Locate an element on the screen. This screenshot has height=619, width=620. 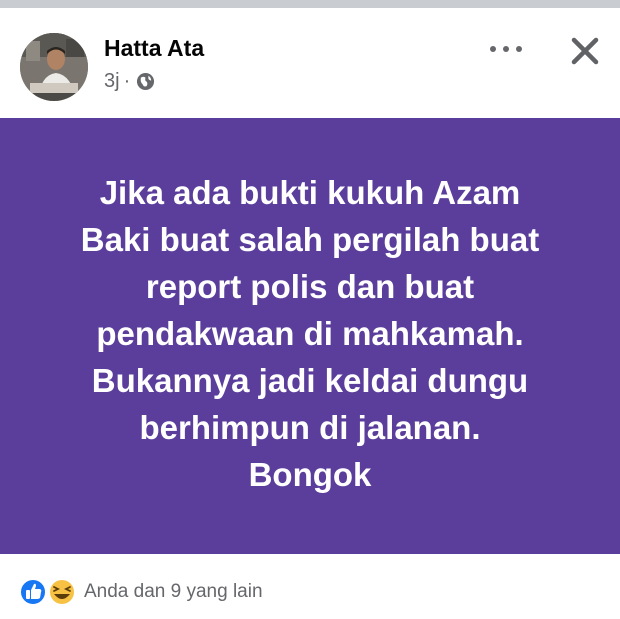
post-time: 3j is located at coordinates (112, 81).